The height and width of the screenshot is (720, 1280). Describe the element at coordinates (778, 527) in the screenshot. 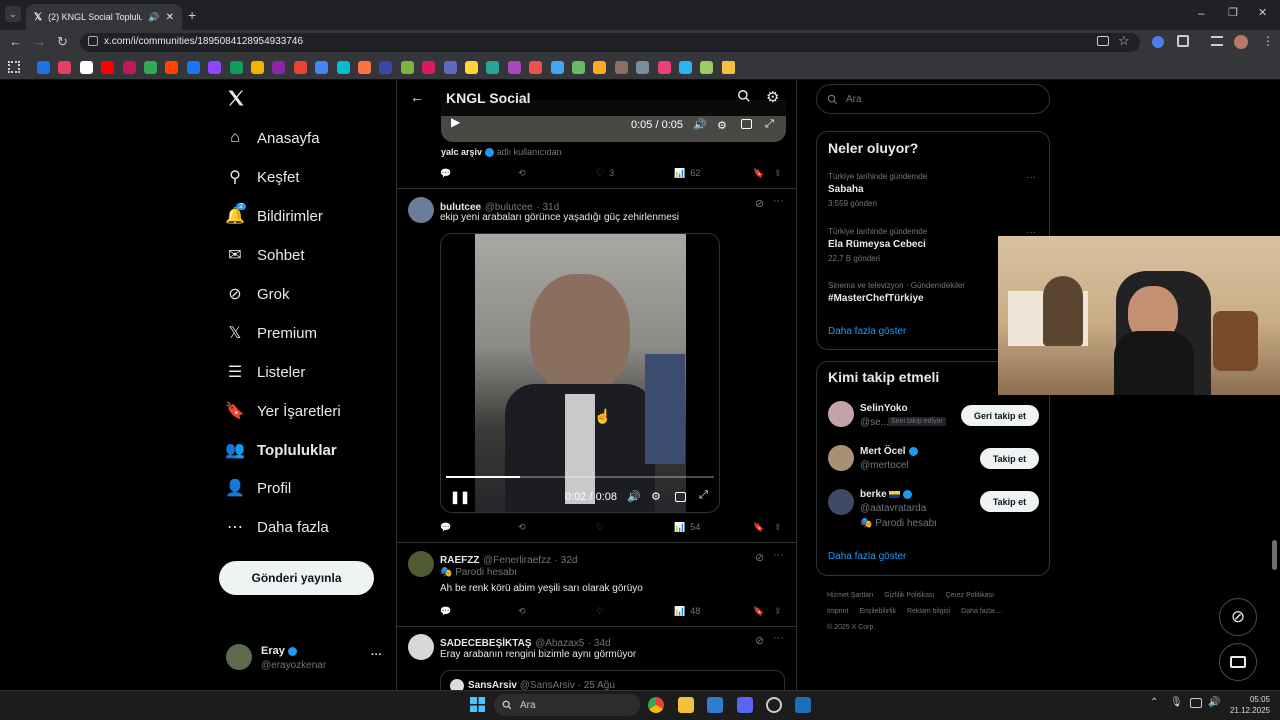

I see `share-icon: ⇪` at that location.